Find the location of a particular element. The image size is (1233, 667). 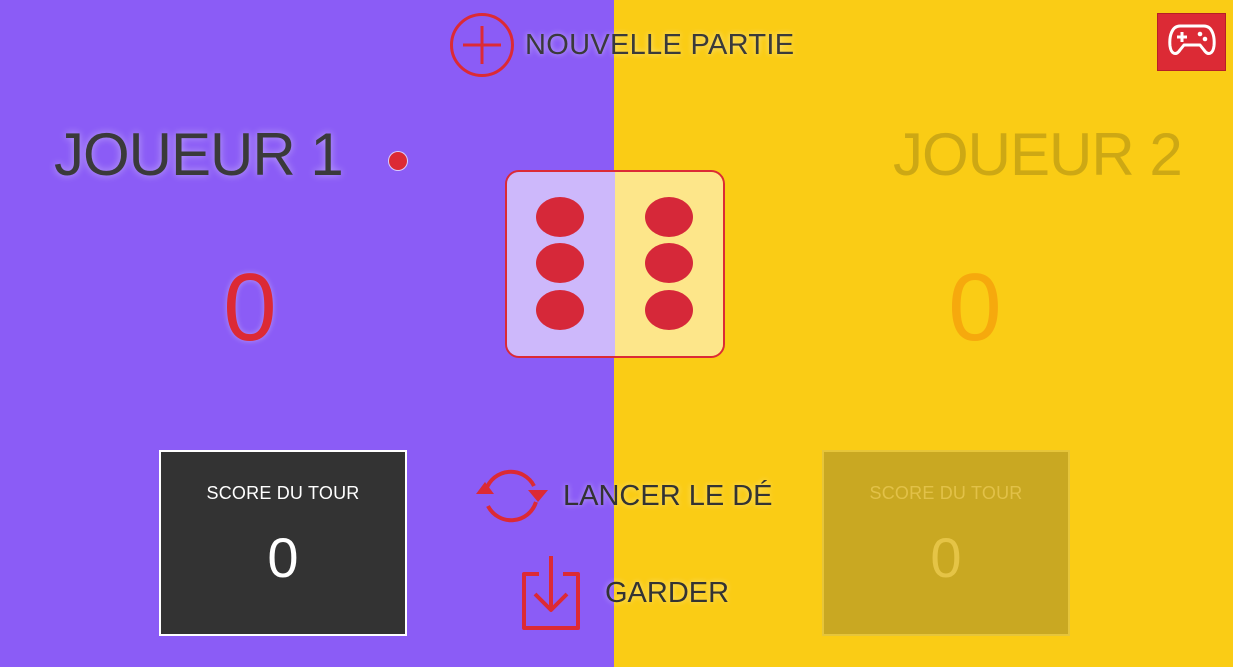

roll-dice-button: LANCER LE DÉ is located at coordinates (622, 496).